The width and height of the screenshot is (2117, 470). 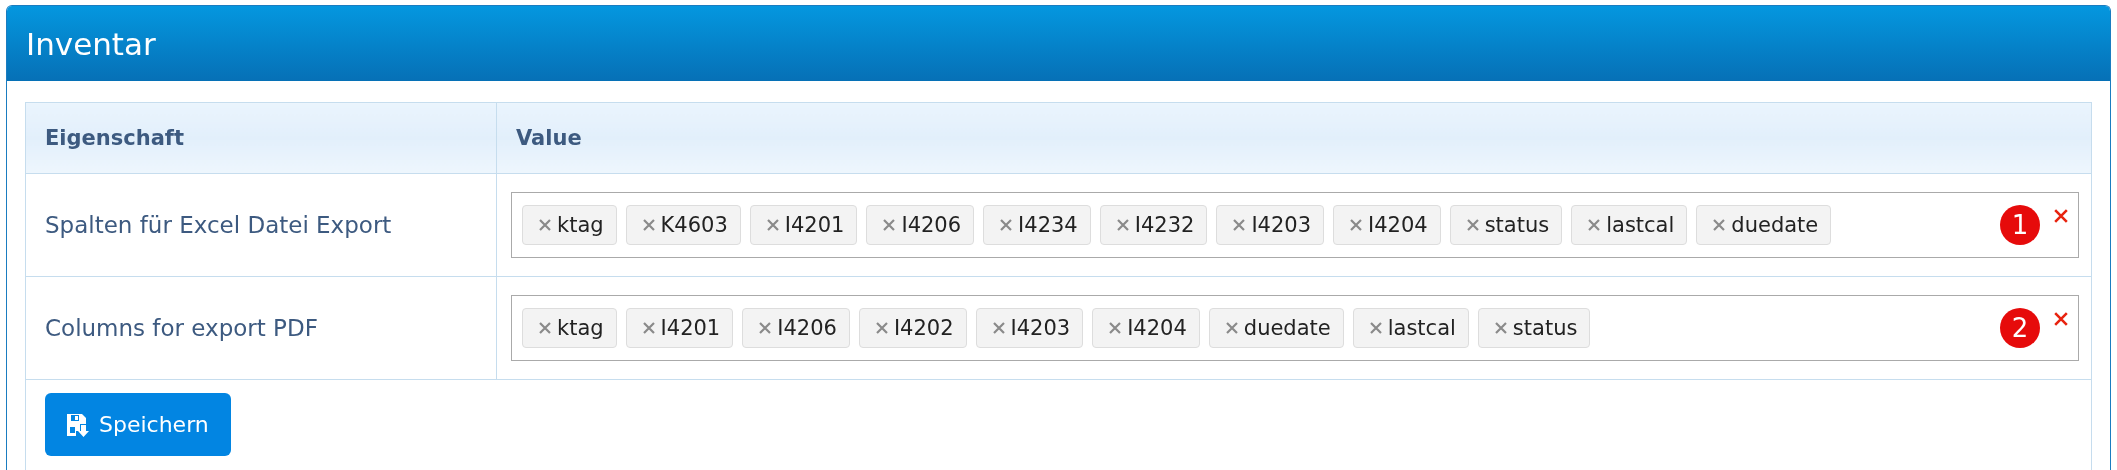 I want to click on tag-select-field: ktag K4603 I4201 I4206 I4234 I4232 I4203 I4204 status lastcal duedate 1, so click(x=1295, y=225).